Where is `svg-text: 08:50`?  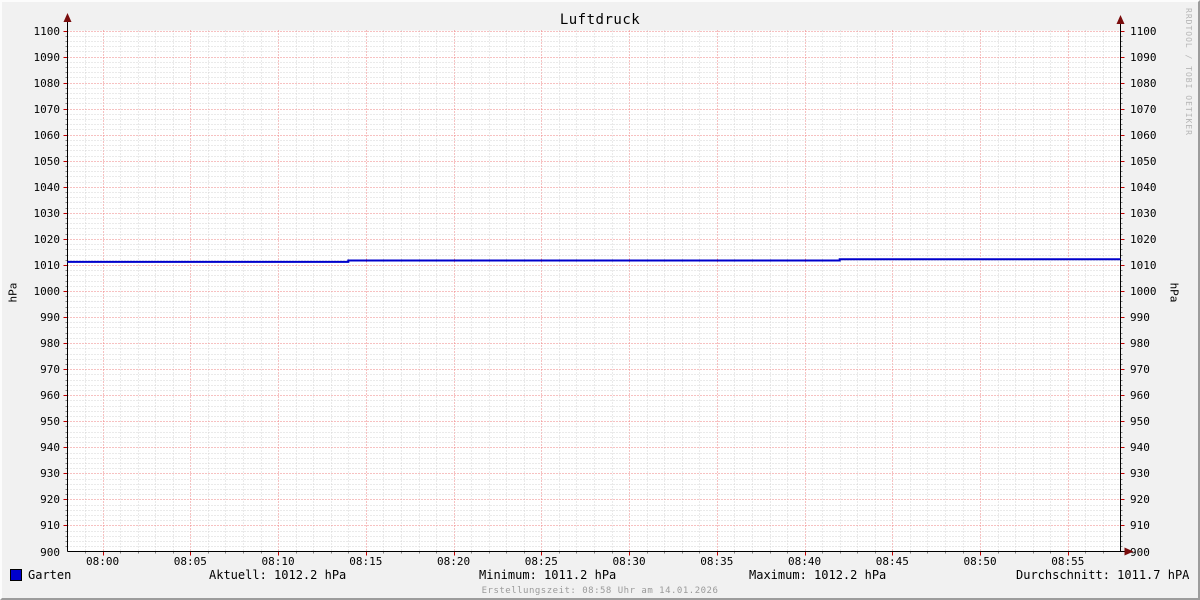 svg-text: 08:50 is located at coordinates (980, 561).